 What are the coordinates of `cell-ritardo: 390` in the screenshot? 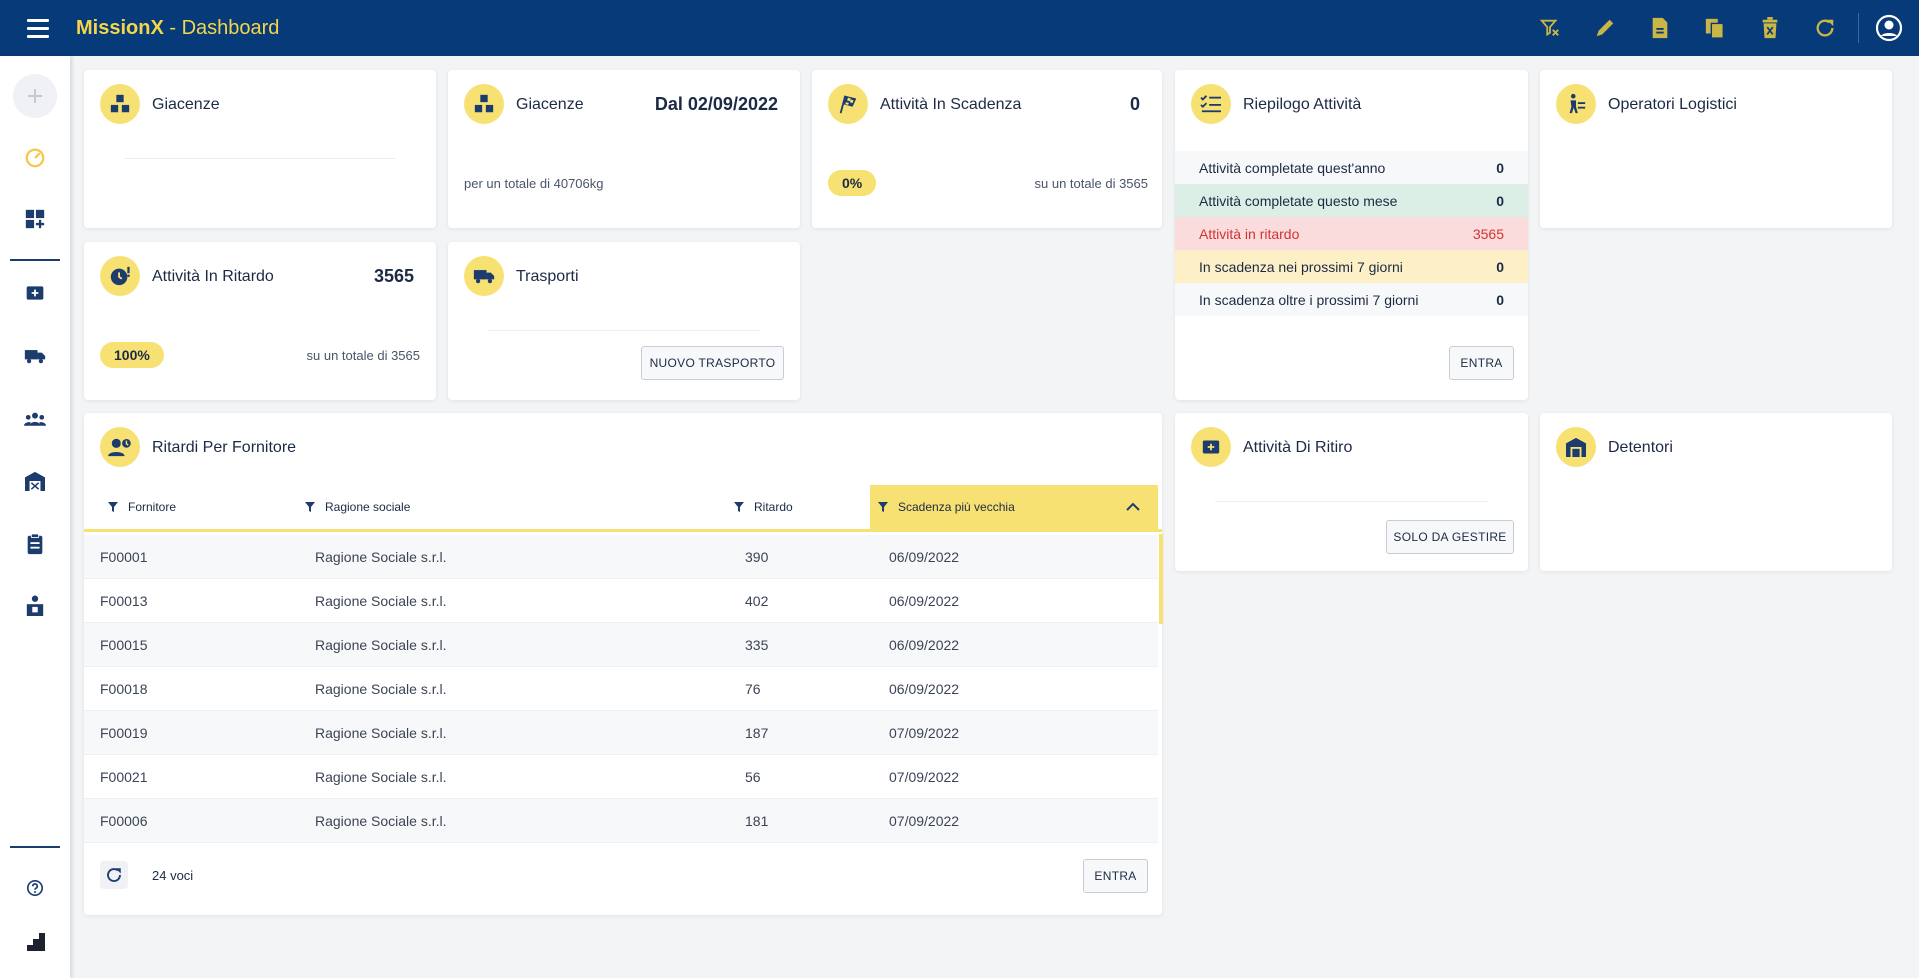 It's located at (757, 557).